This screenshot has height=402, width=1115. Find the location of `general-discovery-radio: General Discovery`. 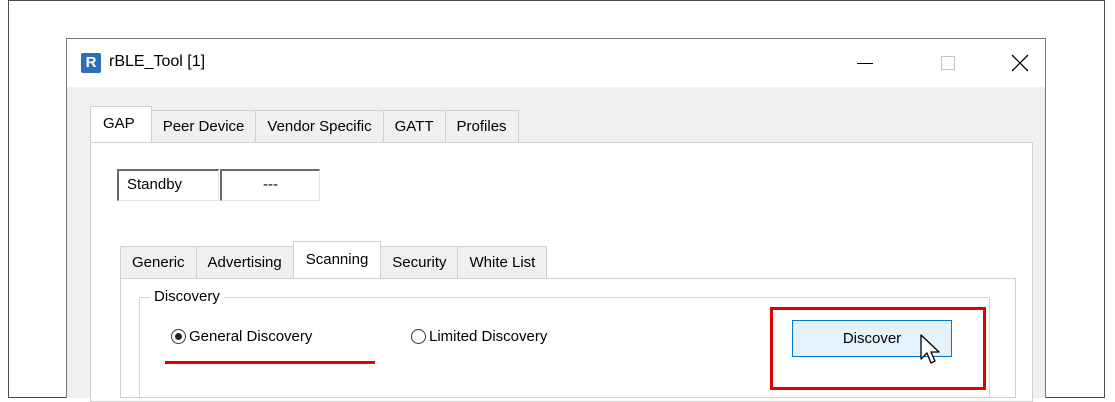

general-discovery-radio: General Discovery is located at coordinates (241, 336).